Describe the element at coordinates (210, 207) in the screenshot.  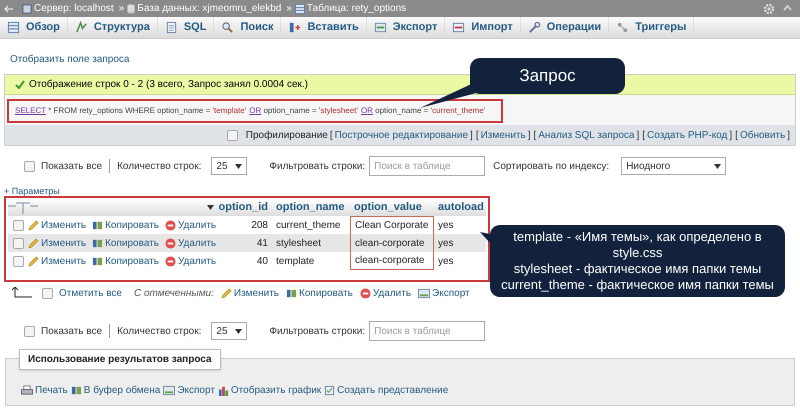
I see `sort-caret-icon` at that location.